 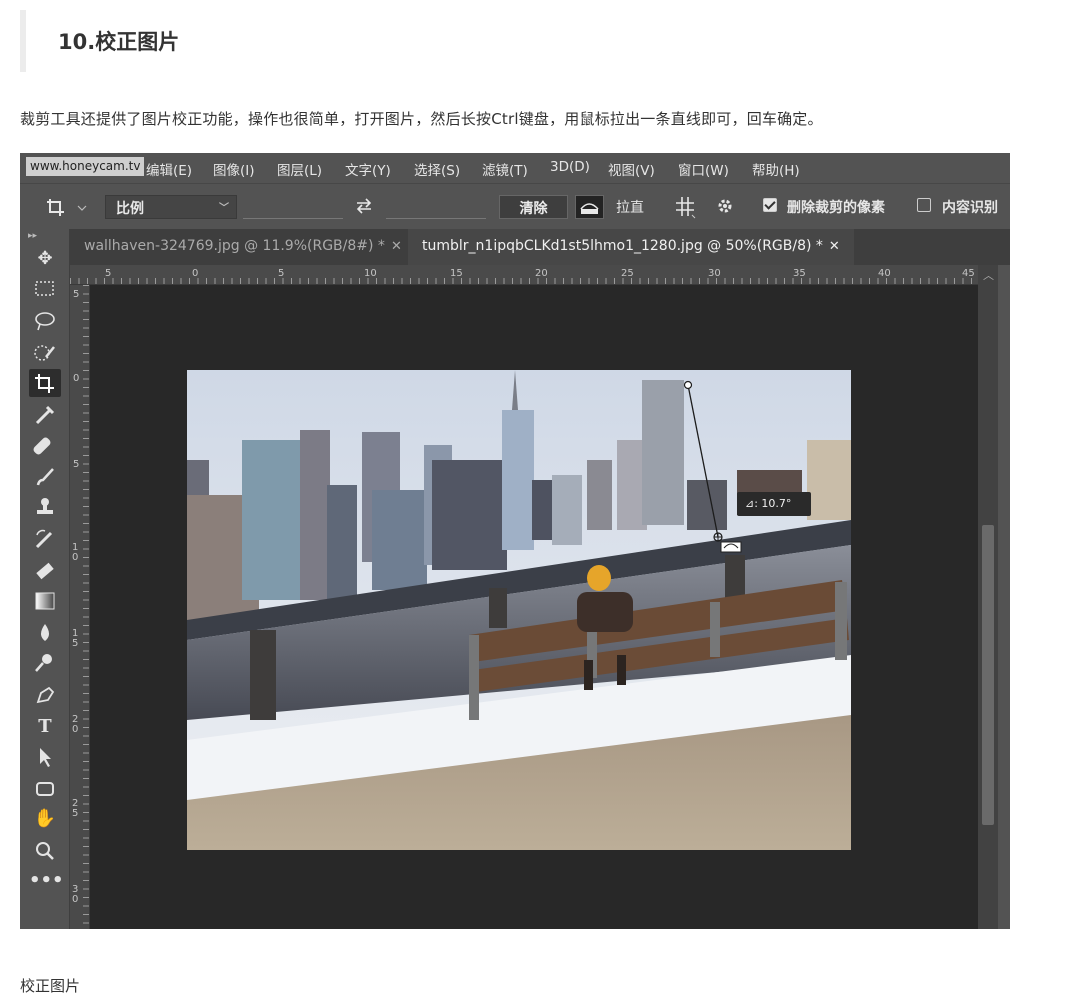 What do you see at coordinates (703, 169) in the screenshot?
I see `menu-window: 窗口(W)` at bounding box center [703, 169].